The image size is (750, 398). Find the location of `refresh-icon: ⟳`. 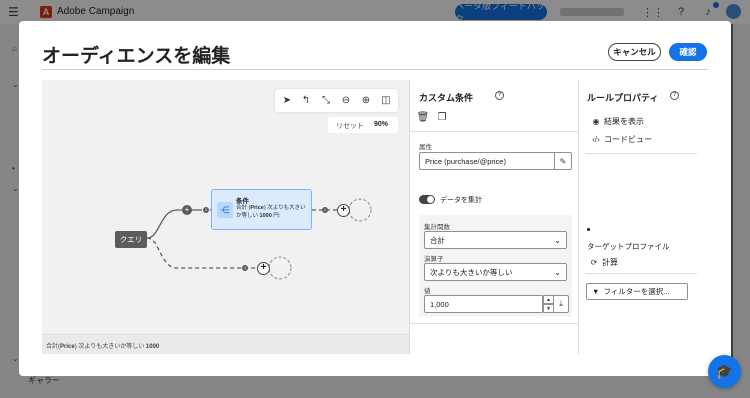

refresh-icon: ⟳ is located at coordinates (594, 262).